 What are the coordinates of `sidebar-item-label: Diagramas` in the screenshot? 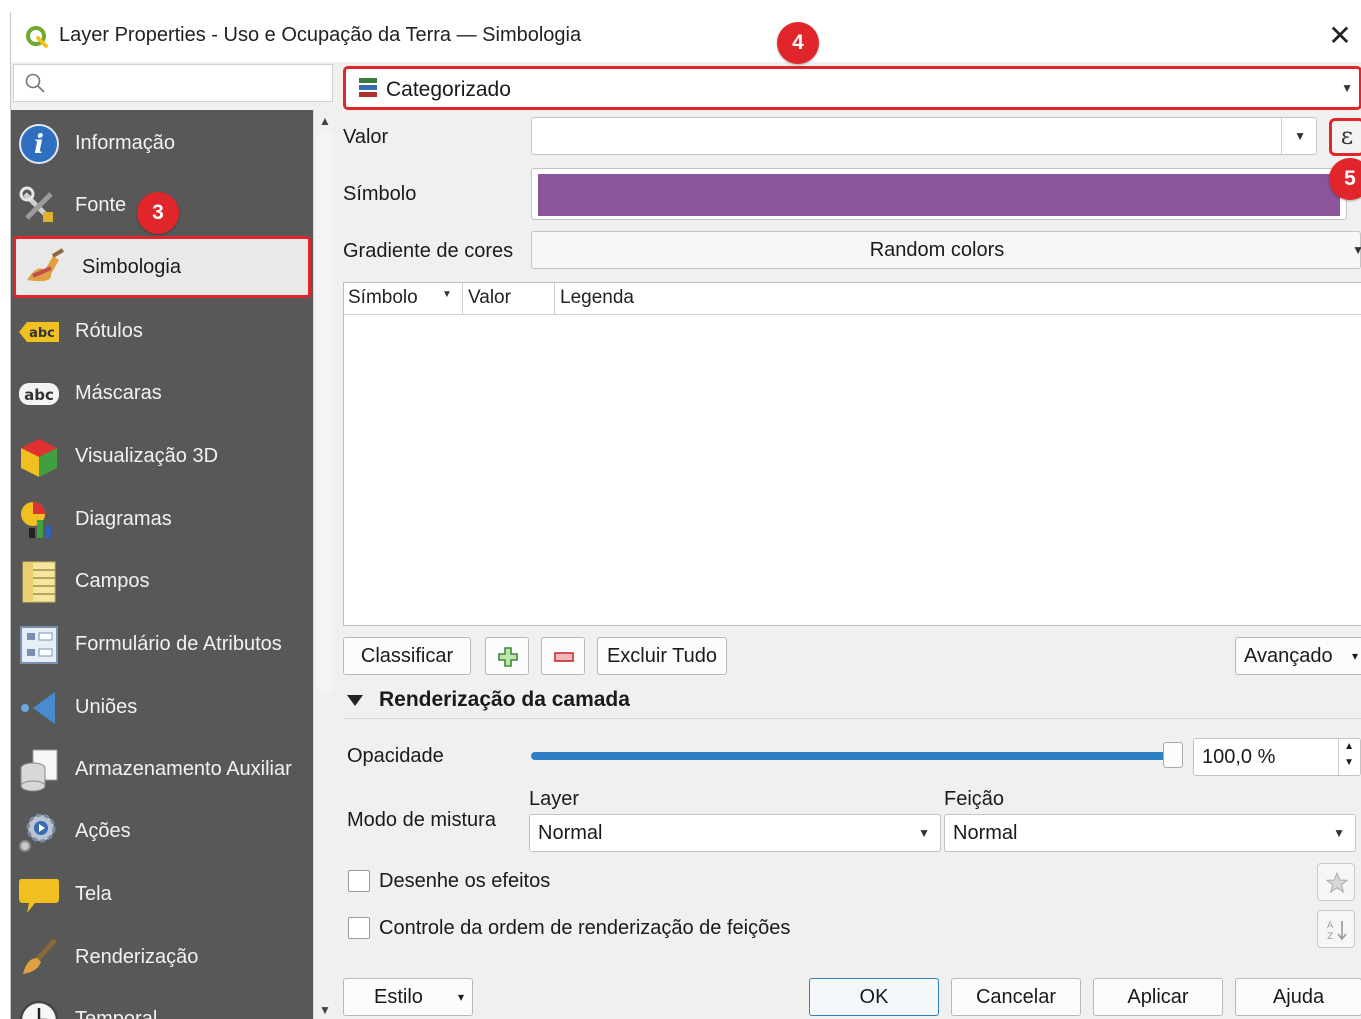 It's located at (123, 519).